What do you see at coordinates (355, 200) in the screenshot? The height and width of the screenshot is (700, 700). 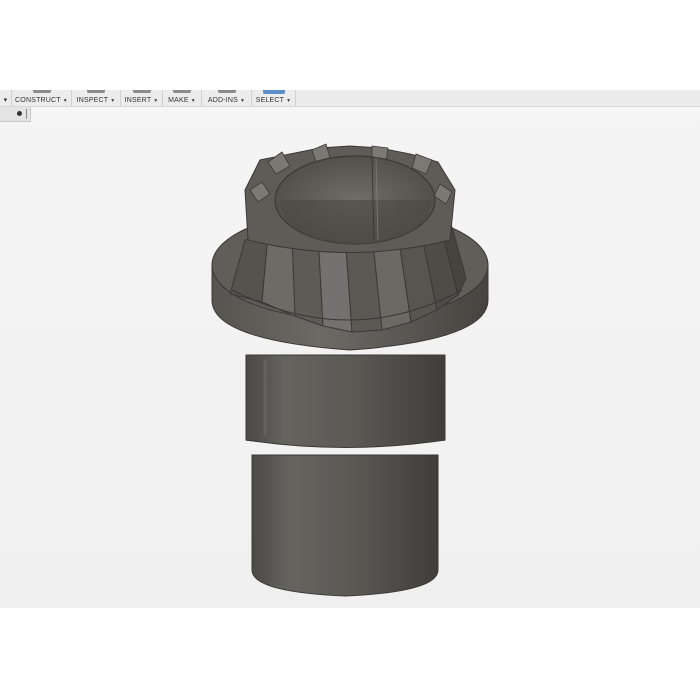 I see `center-bore` at bounding box center [355, 200].